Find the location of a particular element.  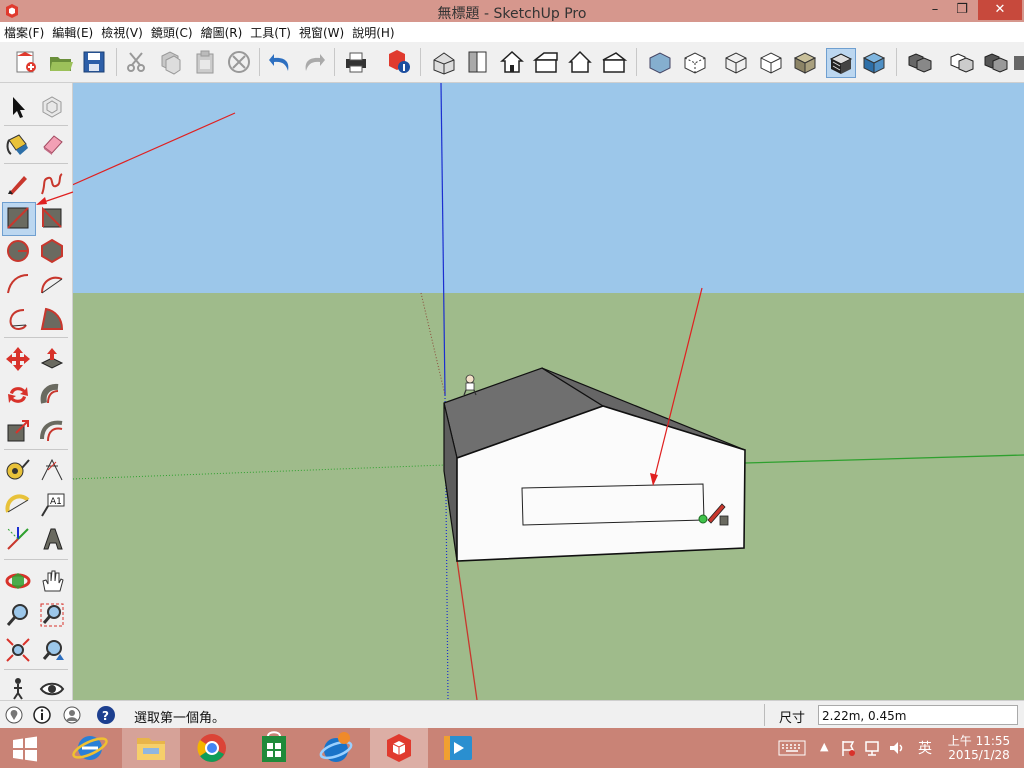

windows-start-icon is located at coordinates (25, 749).